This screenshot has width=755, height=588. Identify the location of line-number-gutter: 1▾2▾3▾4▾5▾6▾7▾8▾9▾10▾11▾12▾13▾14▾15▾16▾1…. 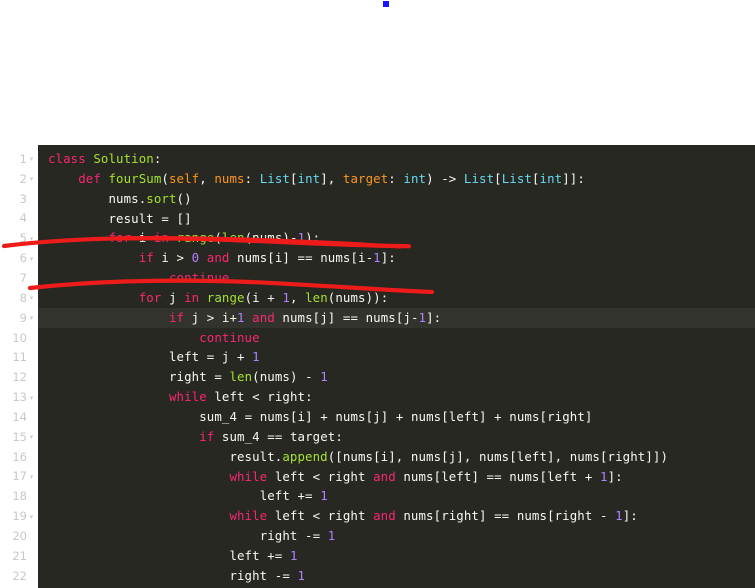
(19, 366).